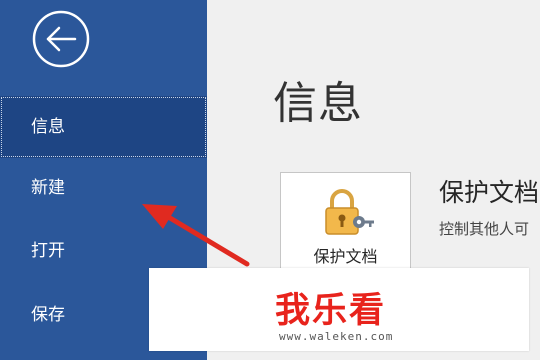 The height and width of the screenshot is (360, 540). What do you see at coordinates (103, 188) in the screenshot?
I see `sidebar-item-new: 新建` at bounding box center [103, 188].